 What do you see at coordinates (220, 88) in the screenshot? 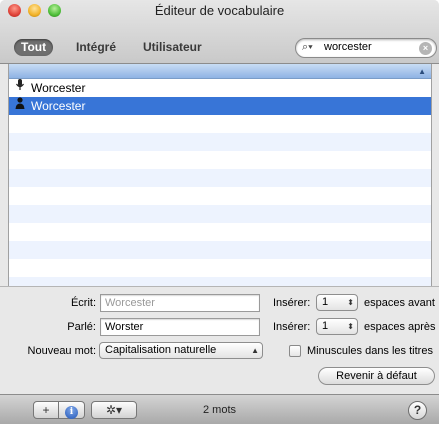
I see `list-item: Worcester` at bounding box center [220, 88].